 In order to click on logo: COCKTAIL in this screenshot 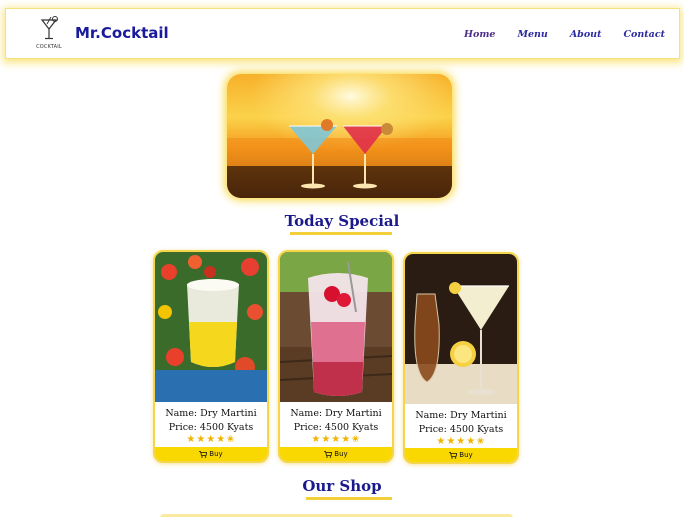, I will do `click(49, 34)`.